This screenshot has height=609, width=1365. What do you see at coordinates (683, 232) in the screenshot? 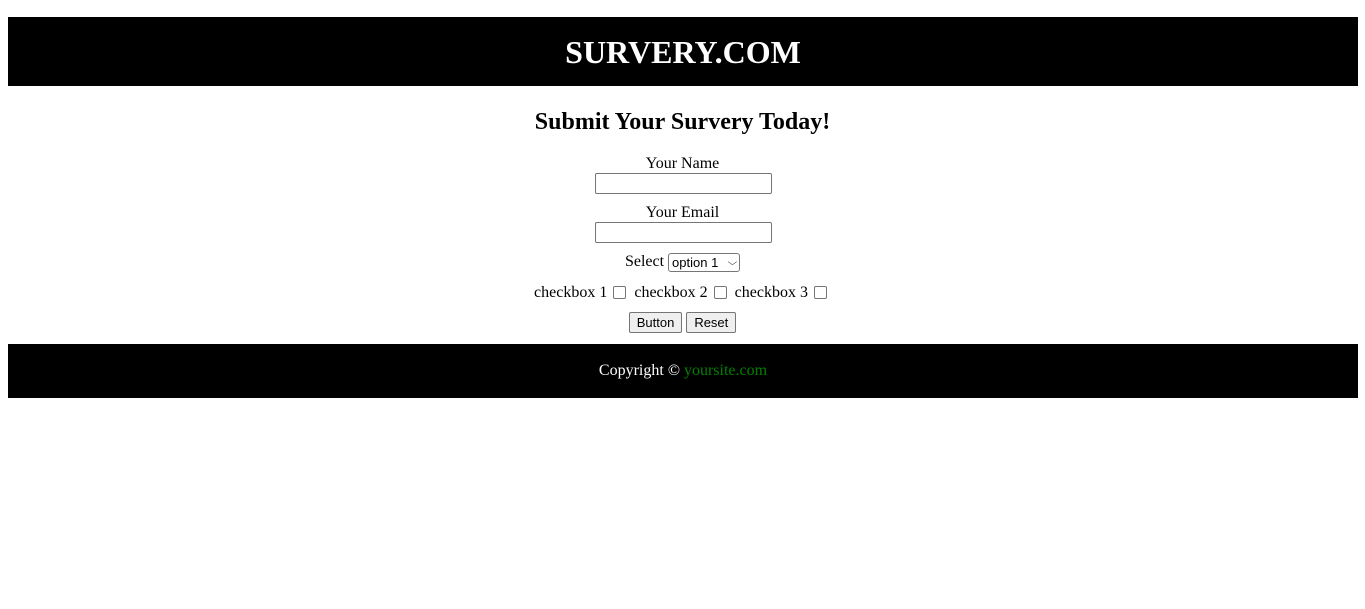
I see `email-input` at bounding box center [683, 232].